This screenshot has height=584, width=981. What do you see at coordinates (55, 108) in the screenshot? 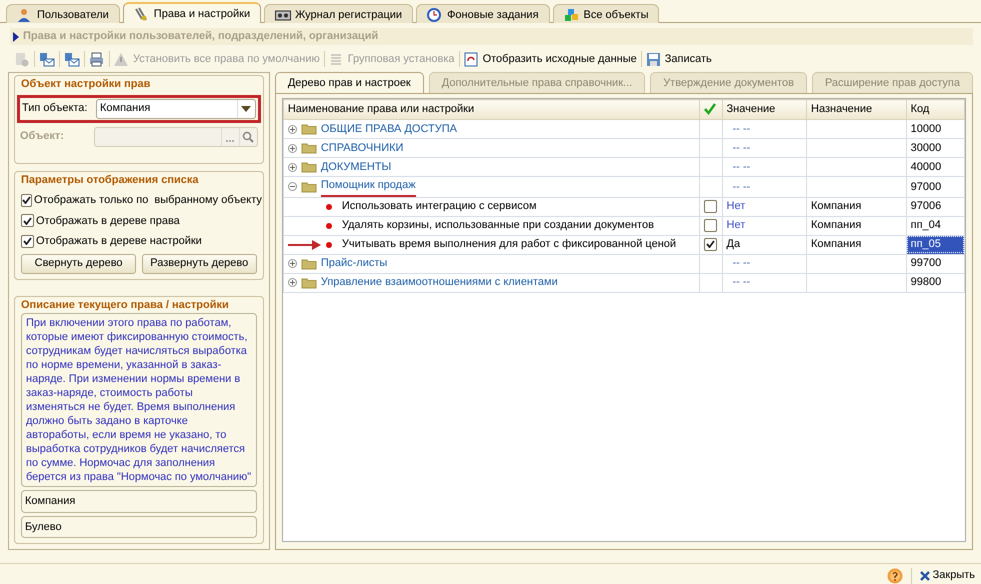
I see `field-label: Тип объекта:` at bounding box center [55, 108].